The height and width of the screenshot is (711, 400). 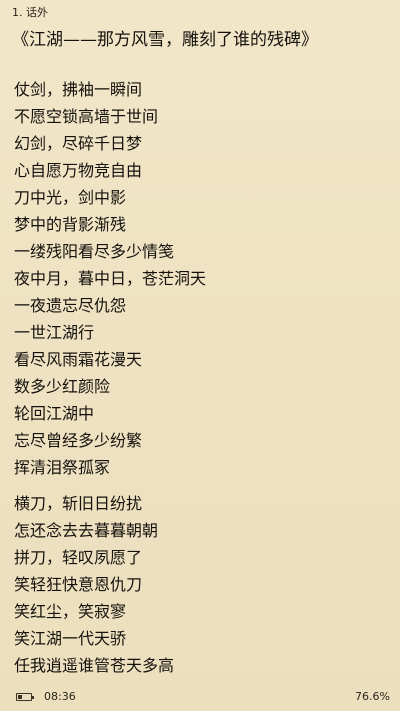 What do you see at coordinates (78, 584) in the screenshot?
I see `text-line: 笑轻狂快意恩仇刀` at bounding box center [78, 584].